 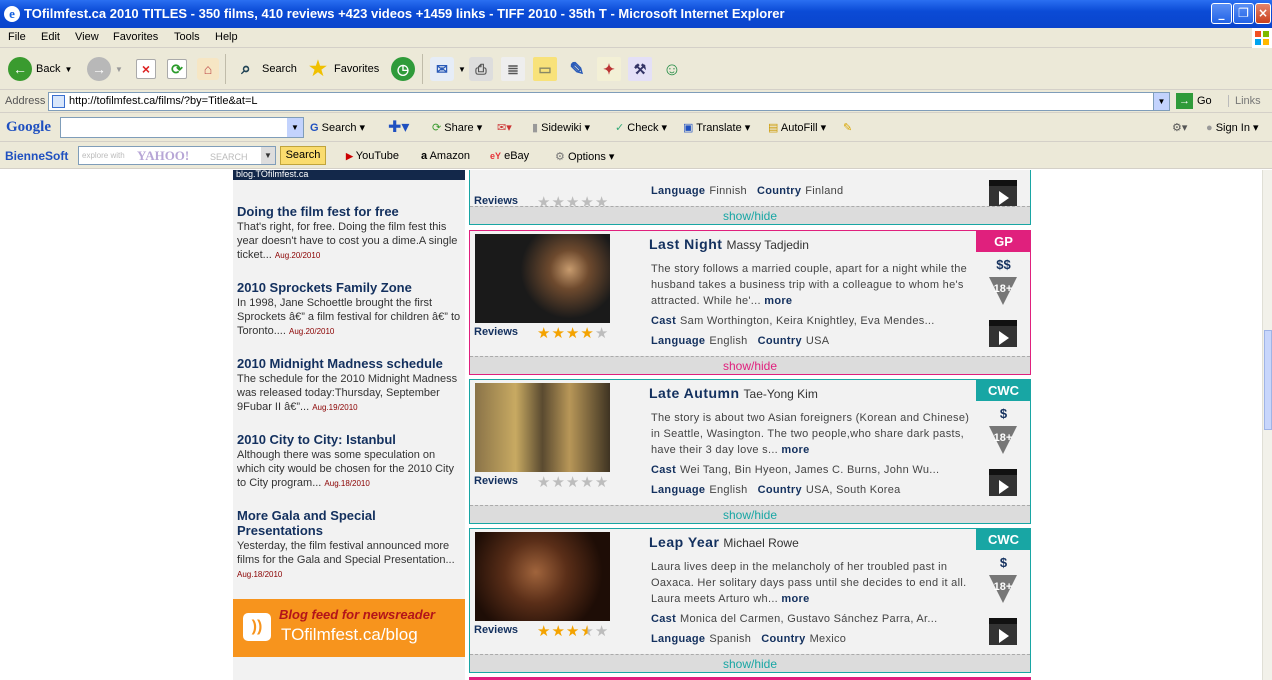 I want to click on menu-edit: Edit, so click(x=50, y=37).